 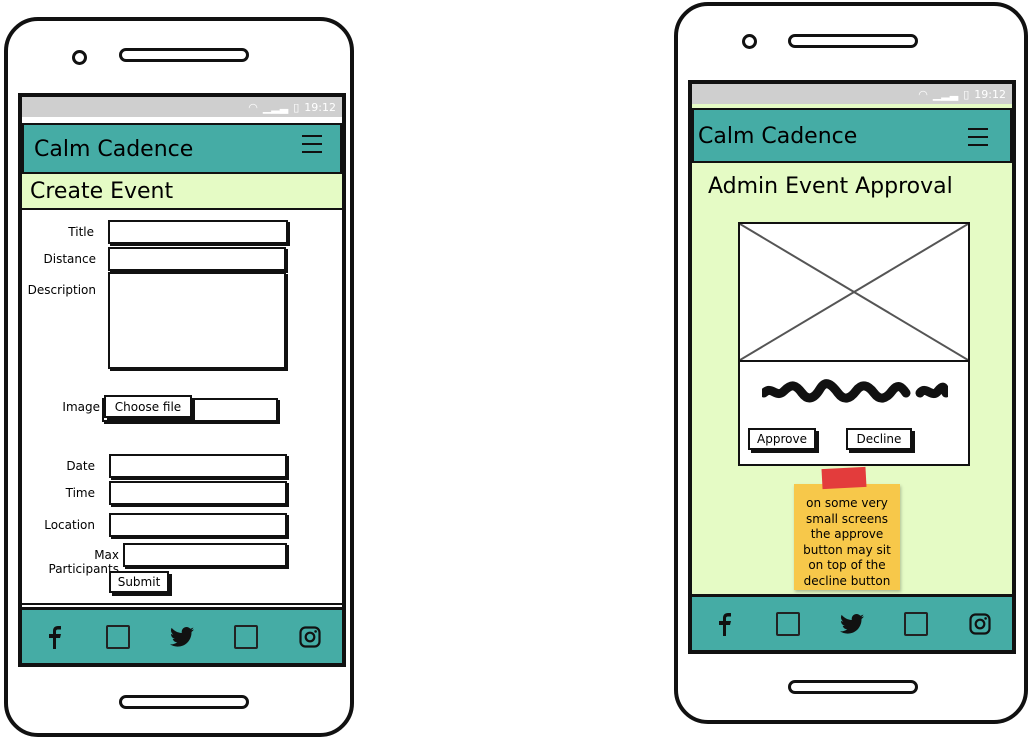 What do you see at coordinates (854, 293) in the screenshot?
I see `event-image-placeholder` at bounding box center [854, 293].